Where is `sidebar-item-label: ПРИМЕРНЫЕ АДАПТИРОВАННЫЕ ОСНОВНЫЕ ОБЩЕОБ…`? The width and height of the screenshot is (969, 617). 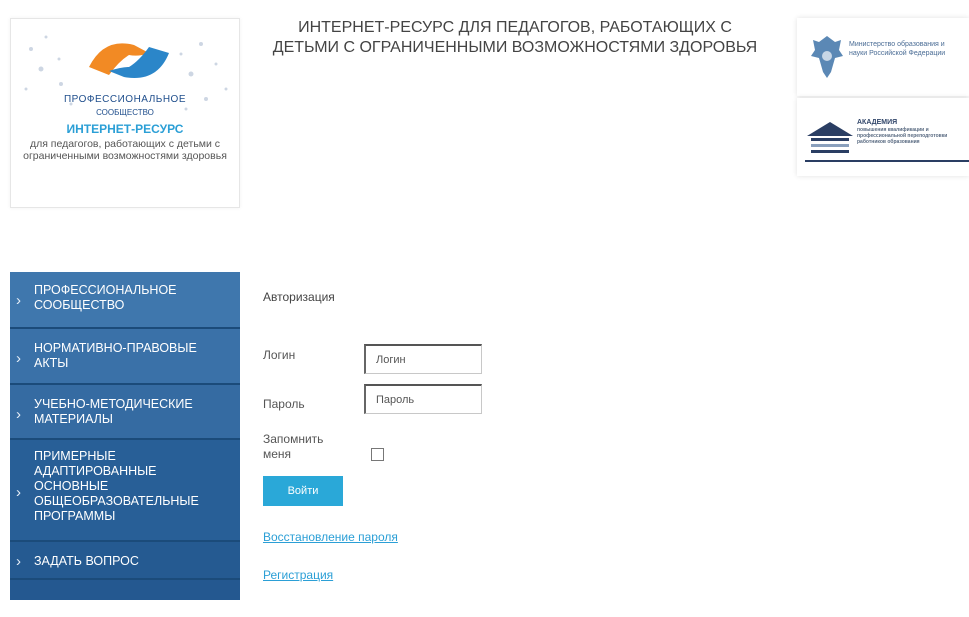 sidebar-item-label: ПРИМЕРНЫЕ АДАПТИРОВАННЫЕ ОСНОВНЫЕ ОБЩЕОБ… is located at coordinates (116, 486).